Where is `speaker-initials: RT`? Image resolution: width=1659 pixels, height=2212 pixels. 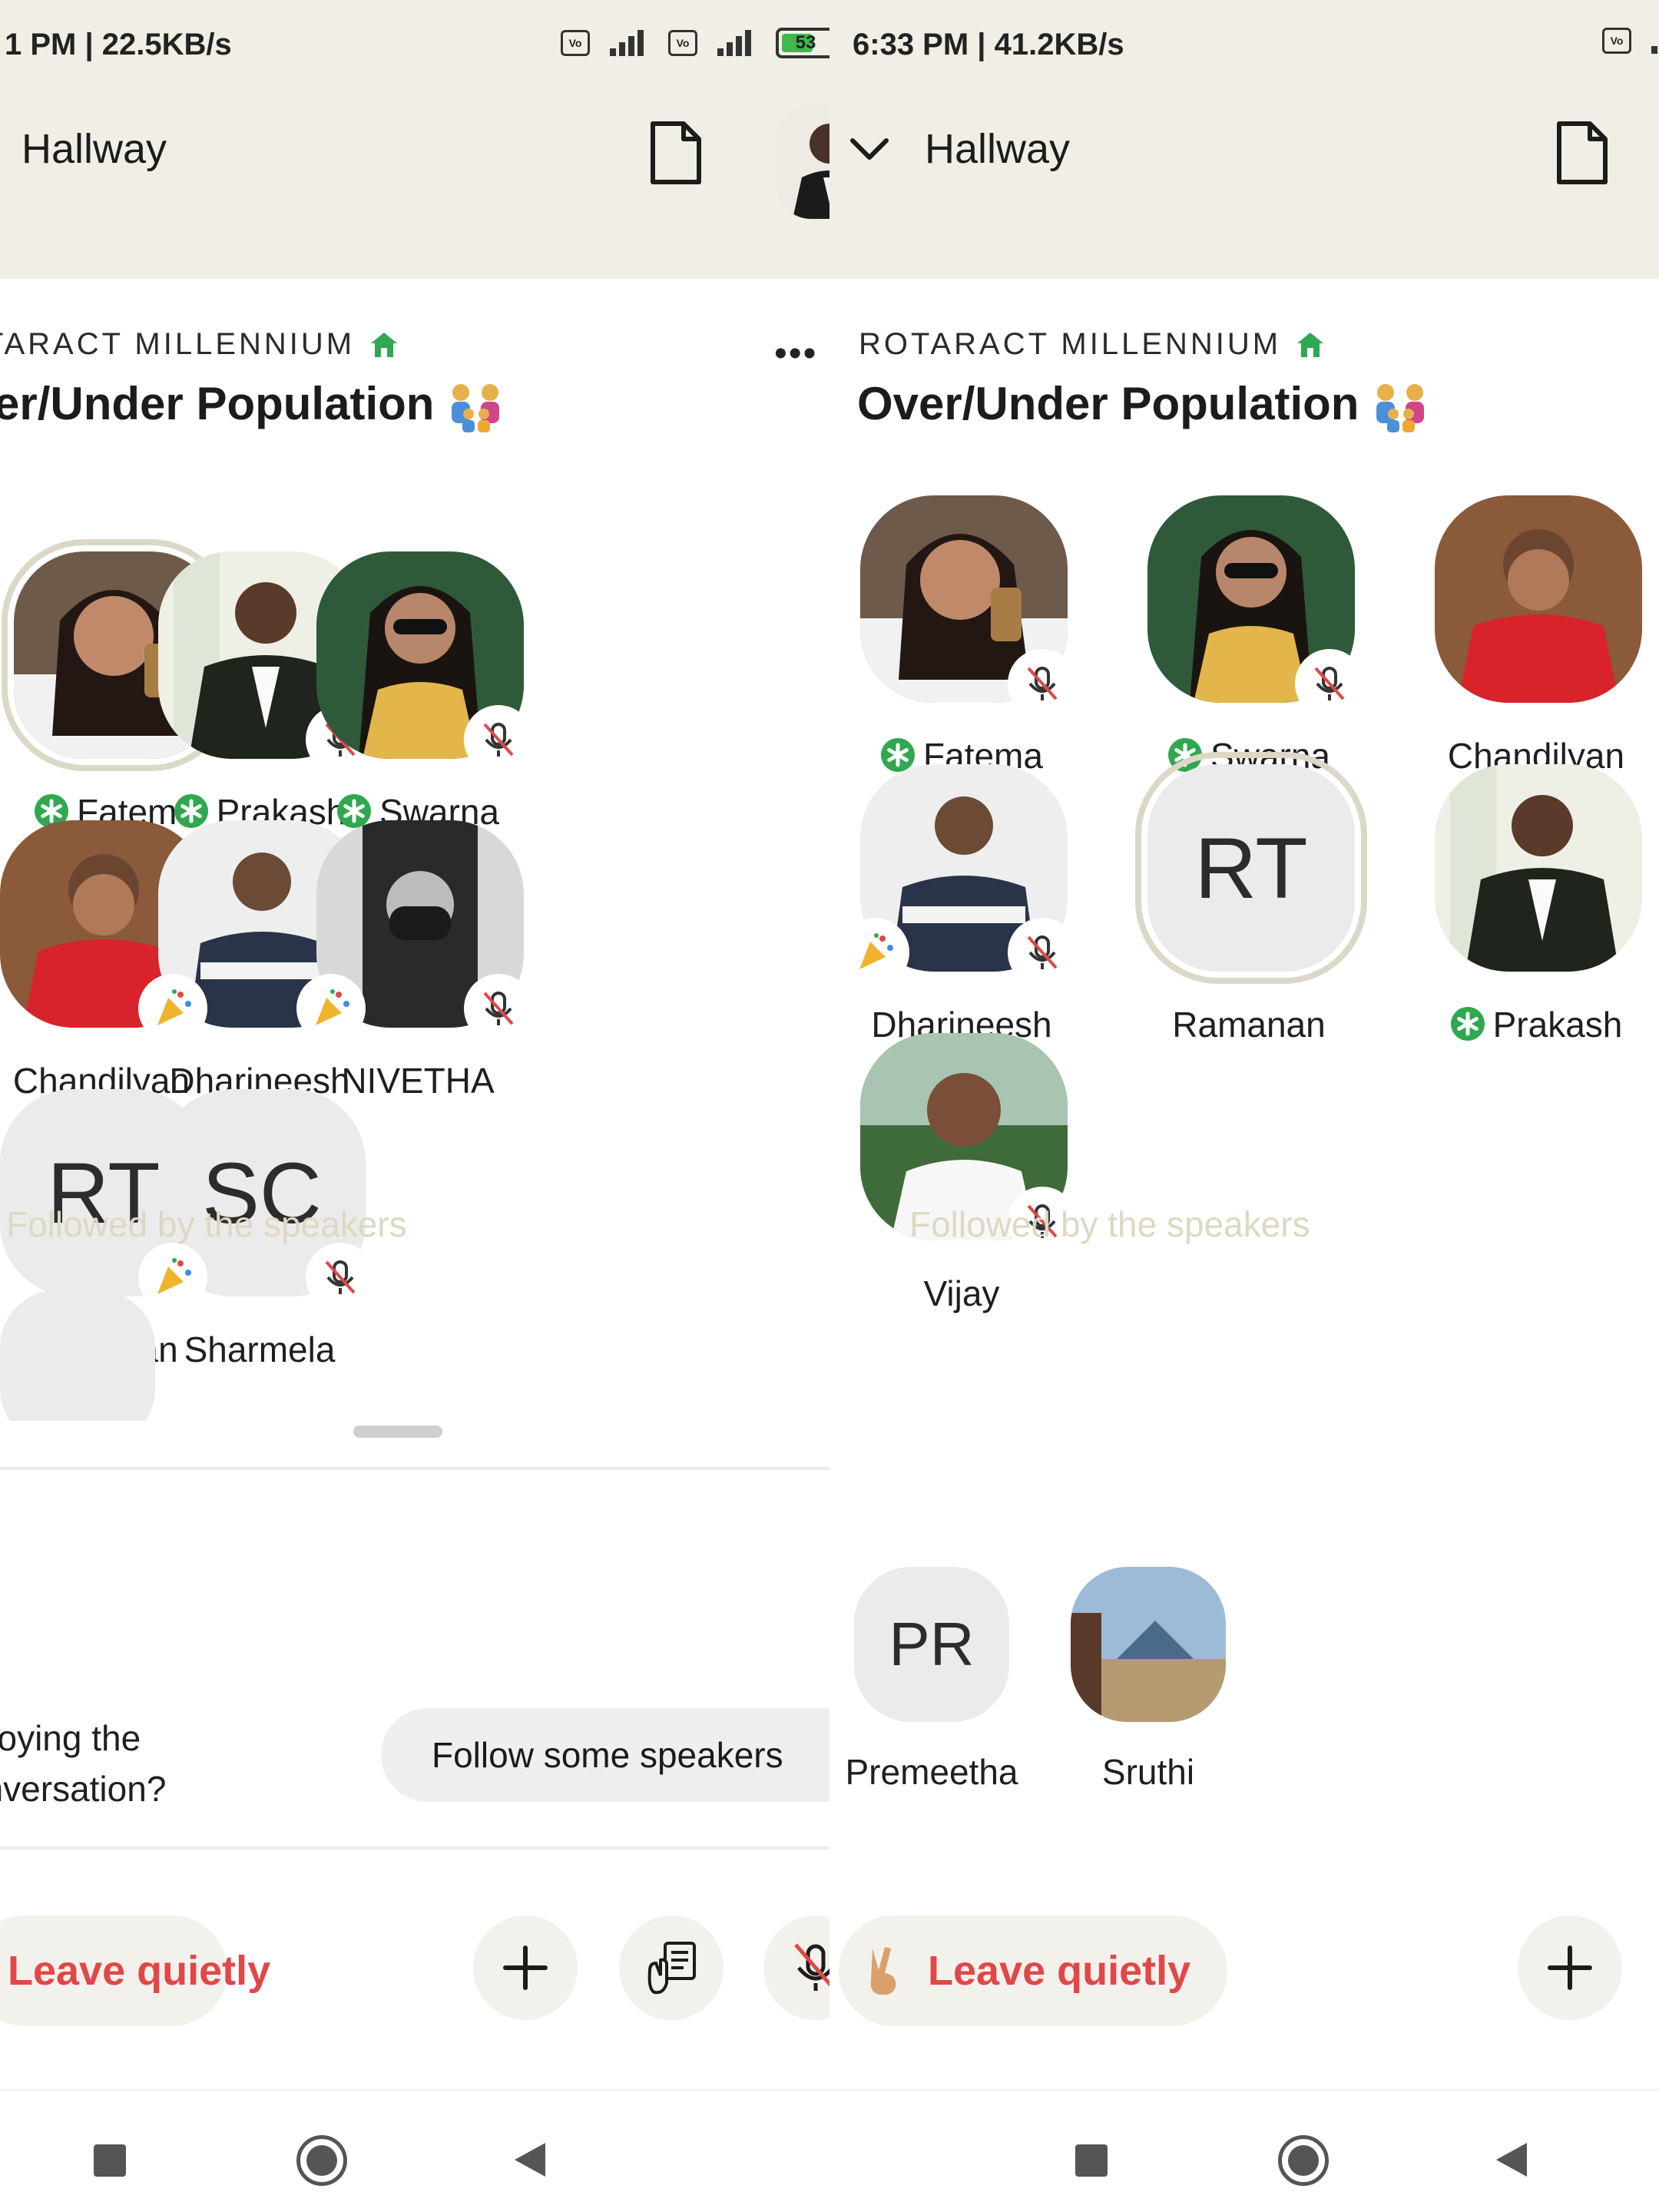 speaker-initials: RT is located at coordinates (1251, 868).